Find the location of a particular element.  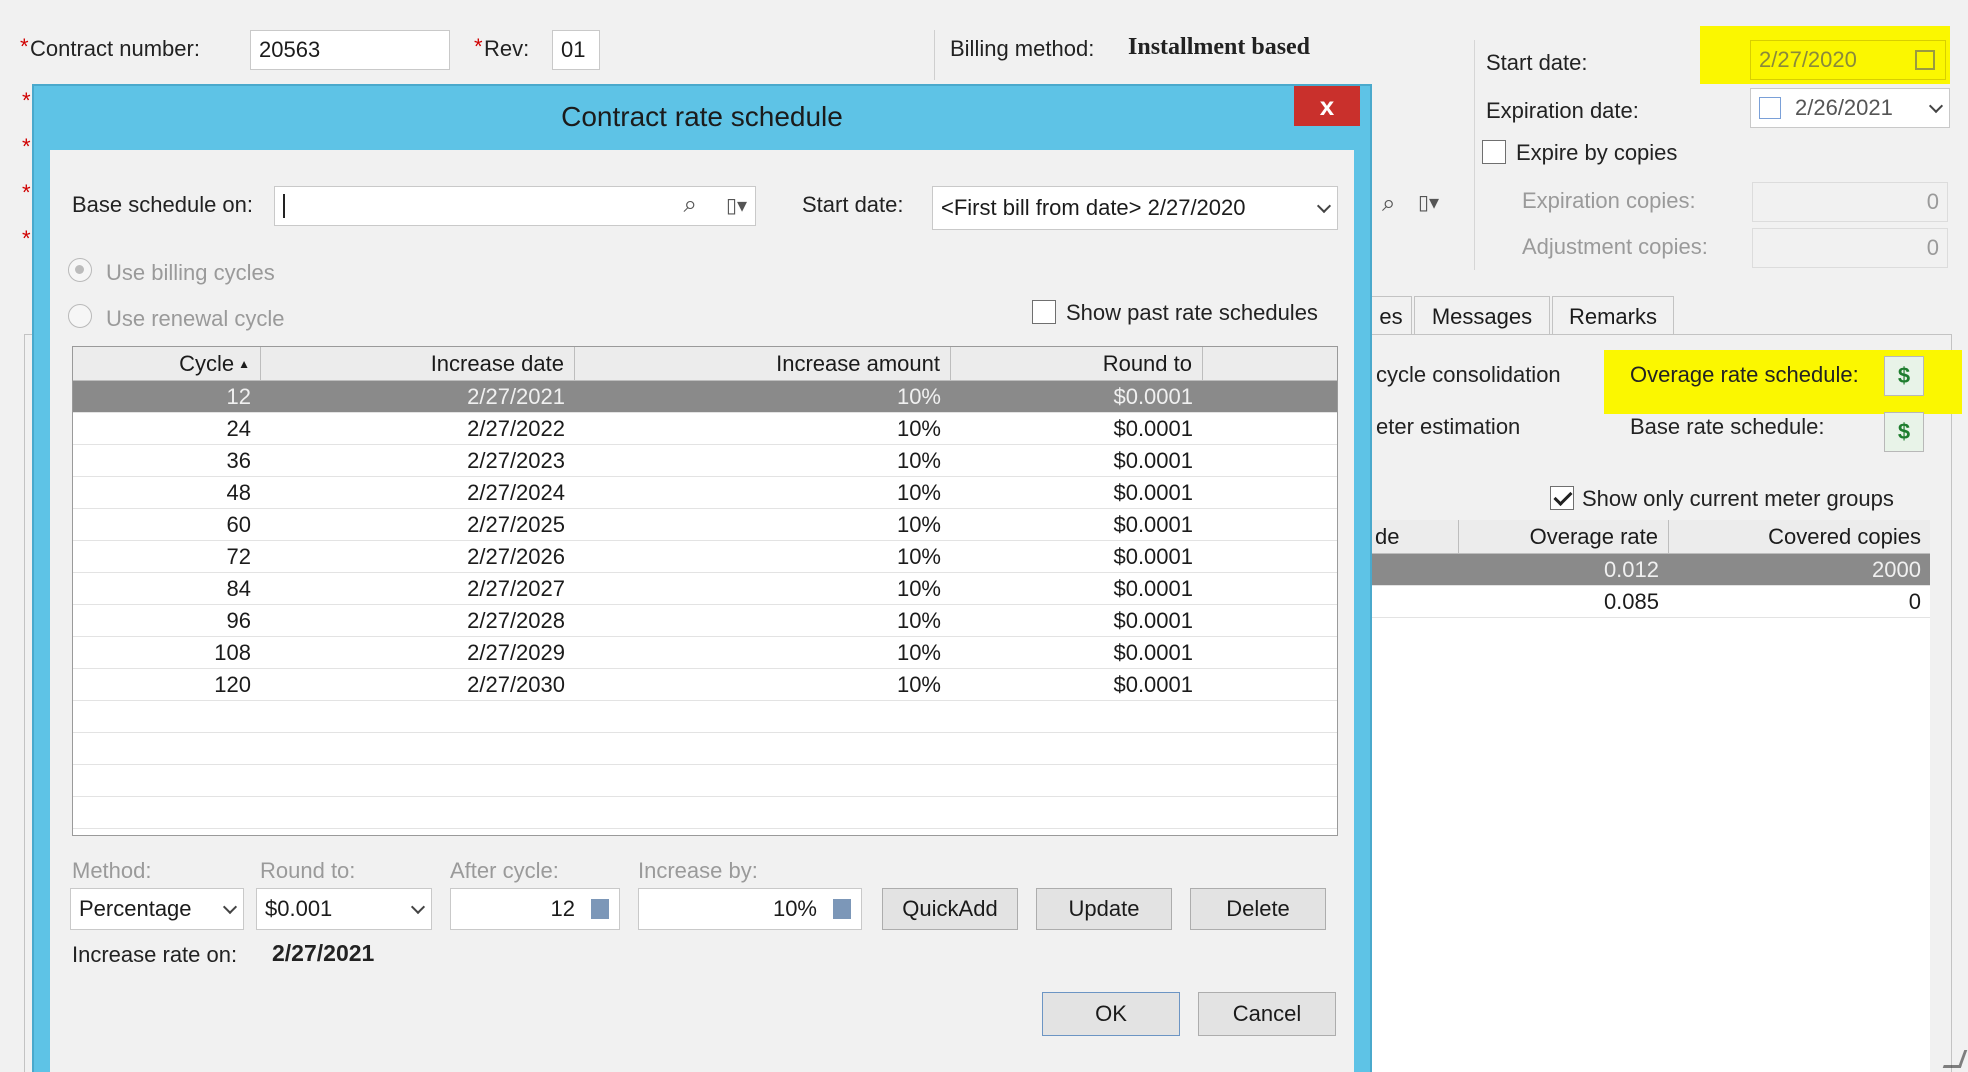

start-date-value: 2/27/2020 is located at coordinates (1808, 59).